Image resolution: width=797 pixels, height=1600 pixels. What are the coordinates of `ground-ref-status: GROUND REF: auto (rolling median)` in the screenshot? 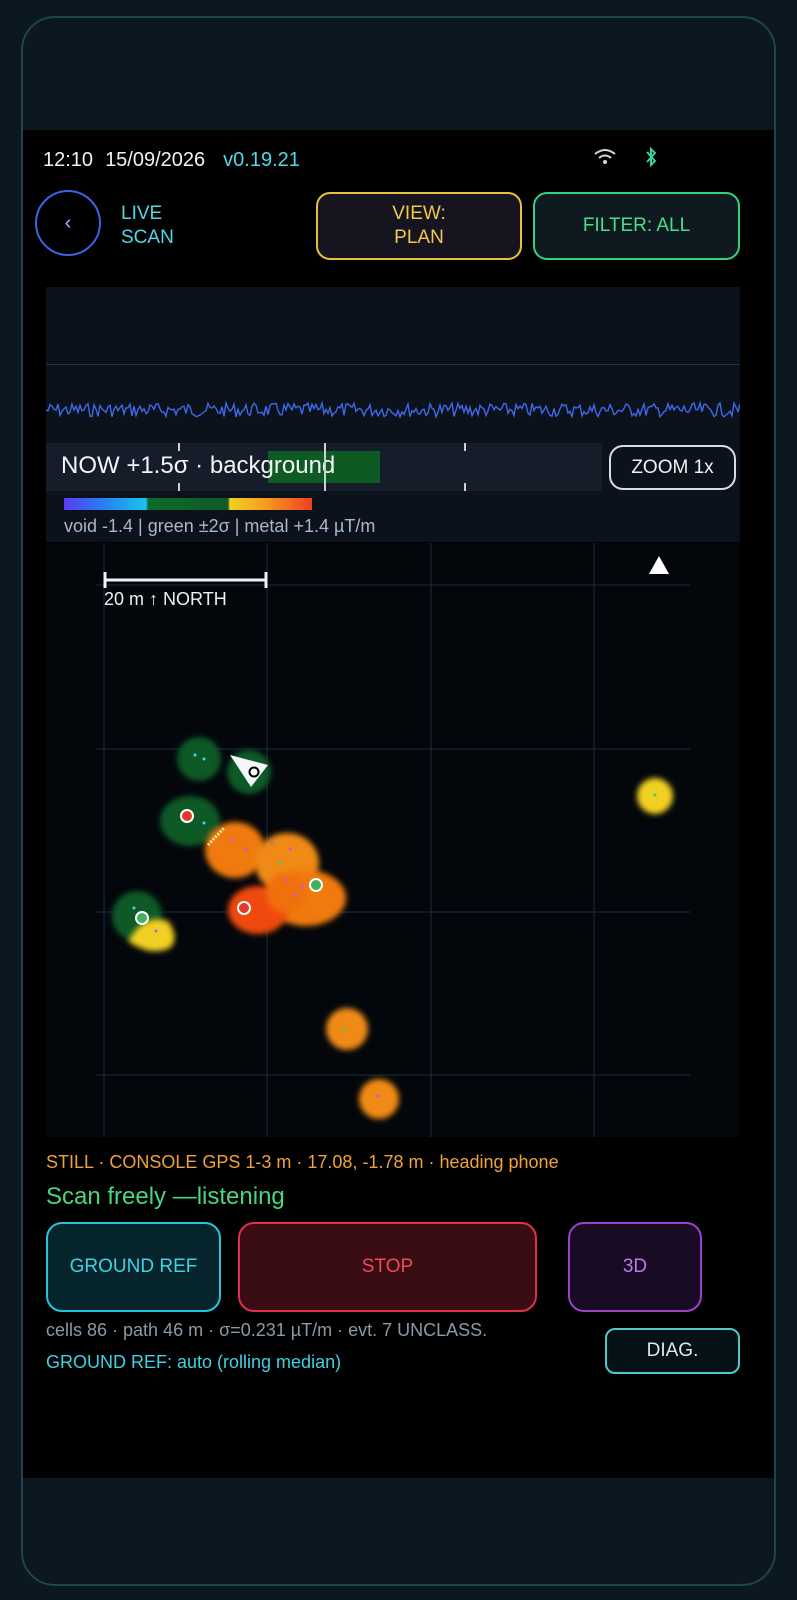 It's located at (194, 1362).